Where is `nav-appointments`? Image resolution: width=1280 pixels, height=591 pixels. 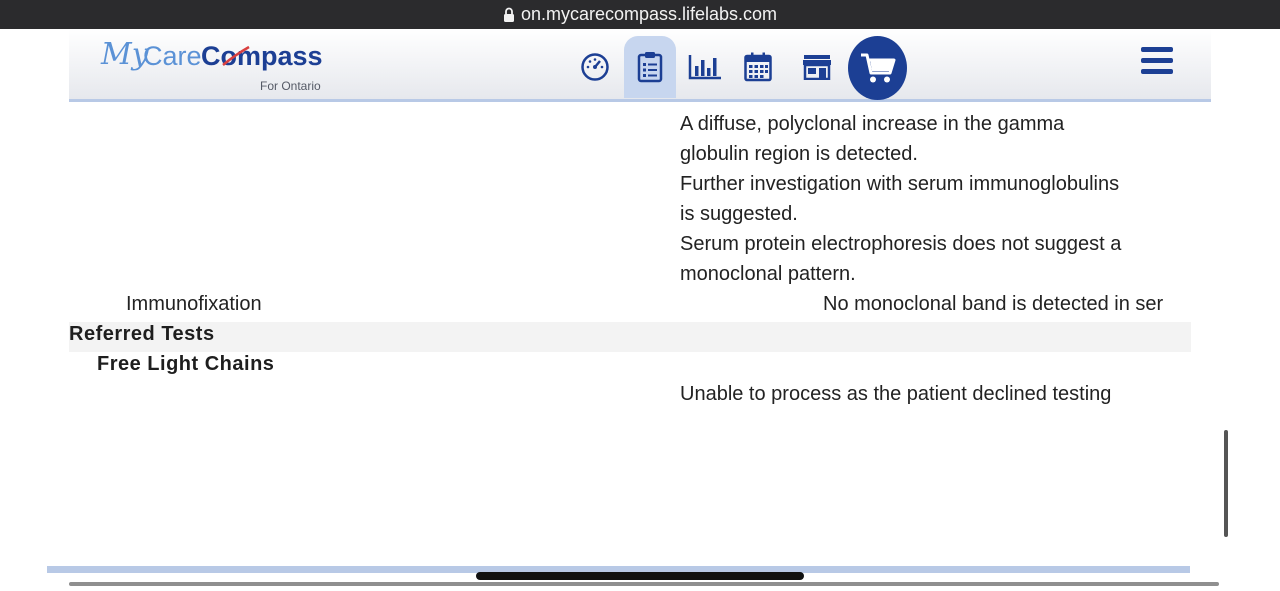
nav-appointments is located at coordinates (758, 67).